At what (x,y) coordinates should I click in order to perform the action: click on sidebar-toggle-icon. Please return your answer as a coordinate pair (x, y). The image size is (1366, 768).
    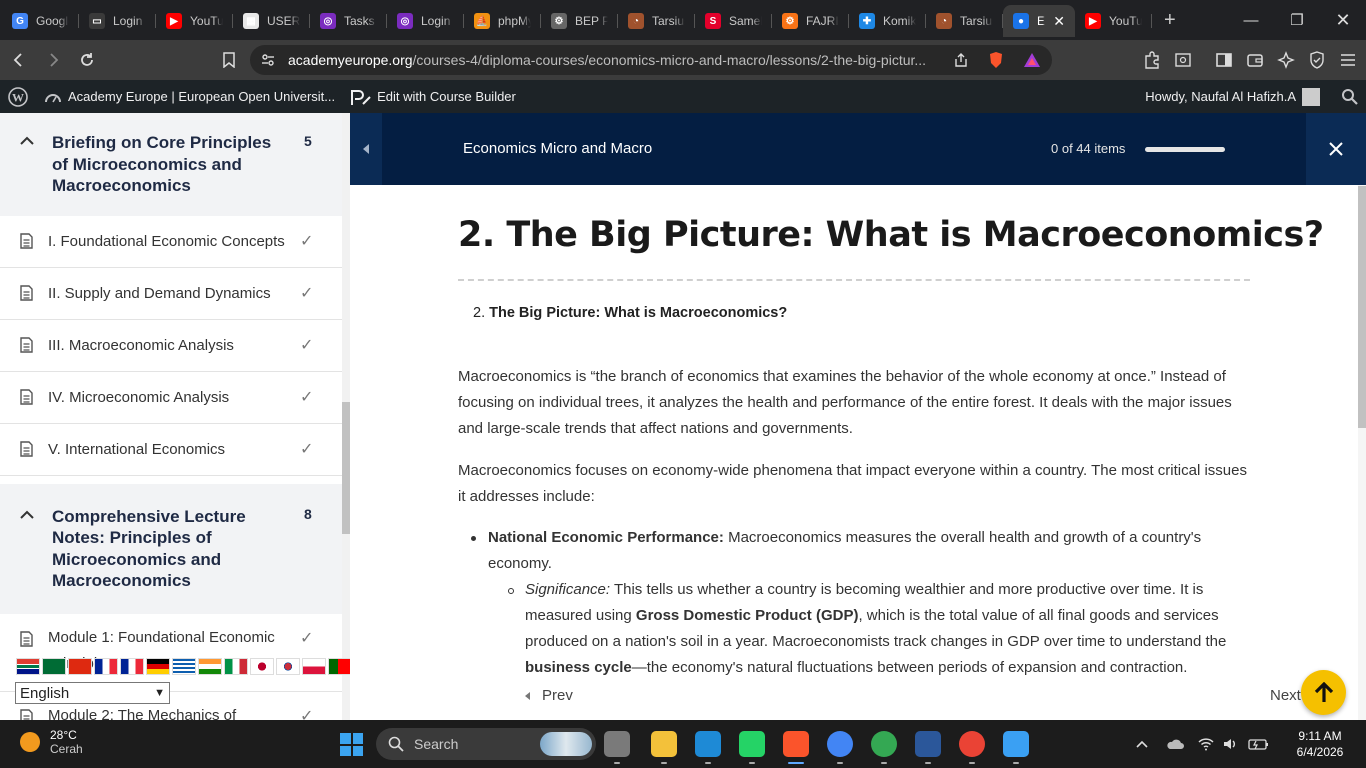
    Looking at the image, I should click on (1223, 60).